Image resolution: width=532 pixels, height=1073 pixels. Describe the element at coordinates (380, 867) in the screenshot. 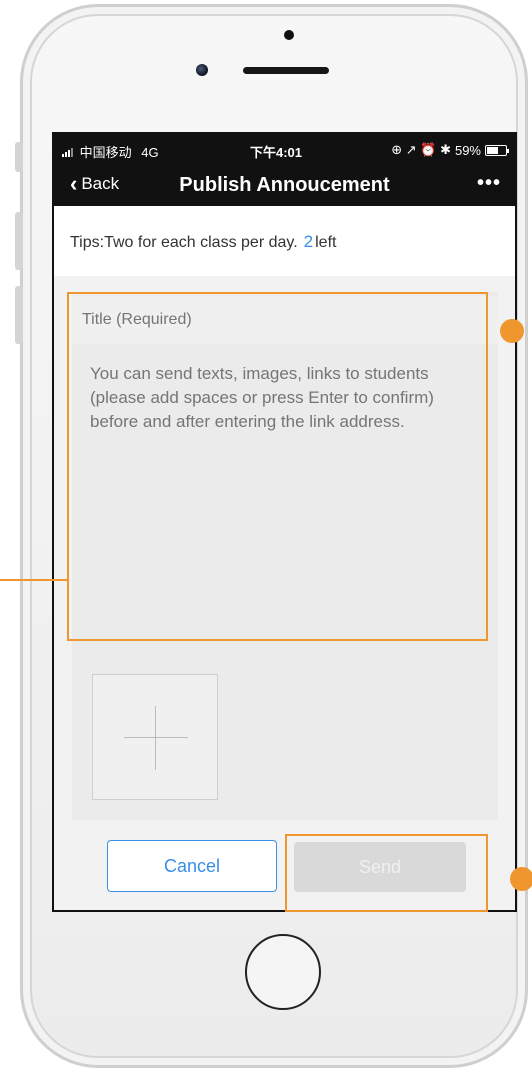

I see `send-button: Send` at that location.